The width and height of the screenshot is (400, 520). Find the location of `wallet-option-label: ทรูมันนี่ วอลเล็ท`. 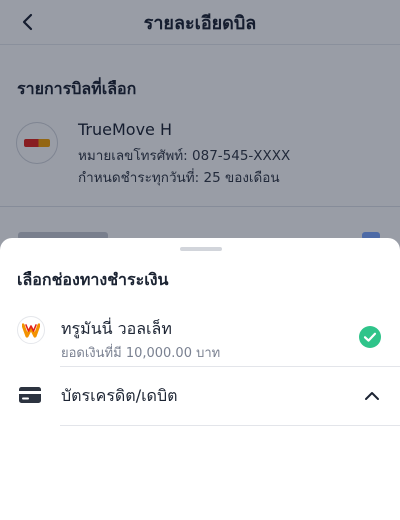

wallet-option-label: ทรูมันนี่ วอลเล็ท is located at coordinates (116, 328).